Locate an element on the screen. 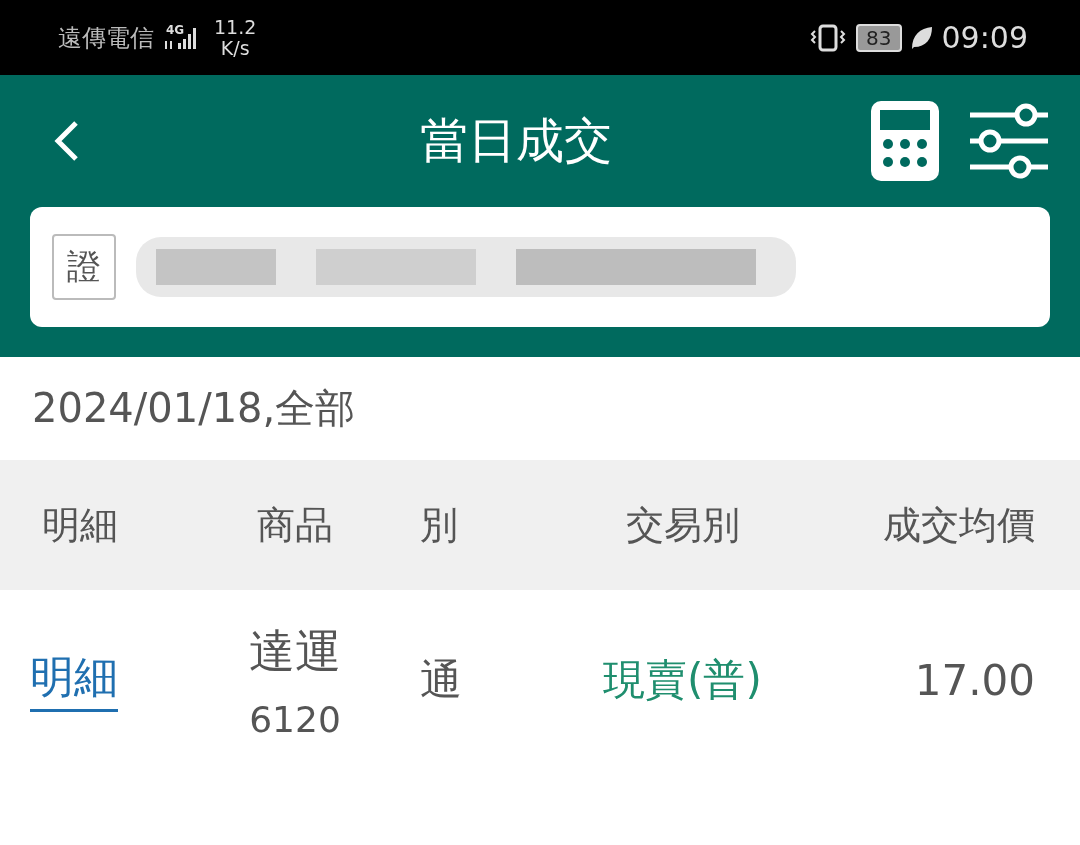 This screenshot has width=1080, height=845. network-speed: 11.2 is located at coordinates (235, 27).